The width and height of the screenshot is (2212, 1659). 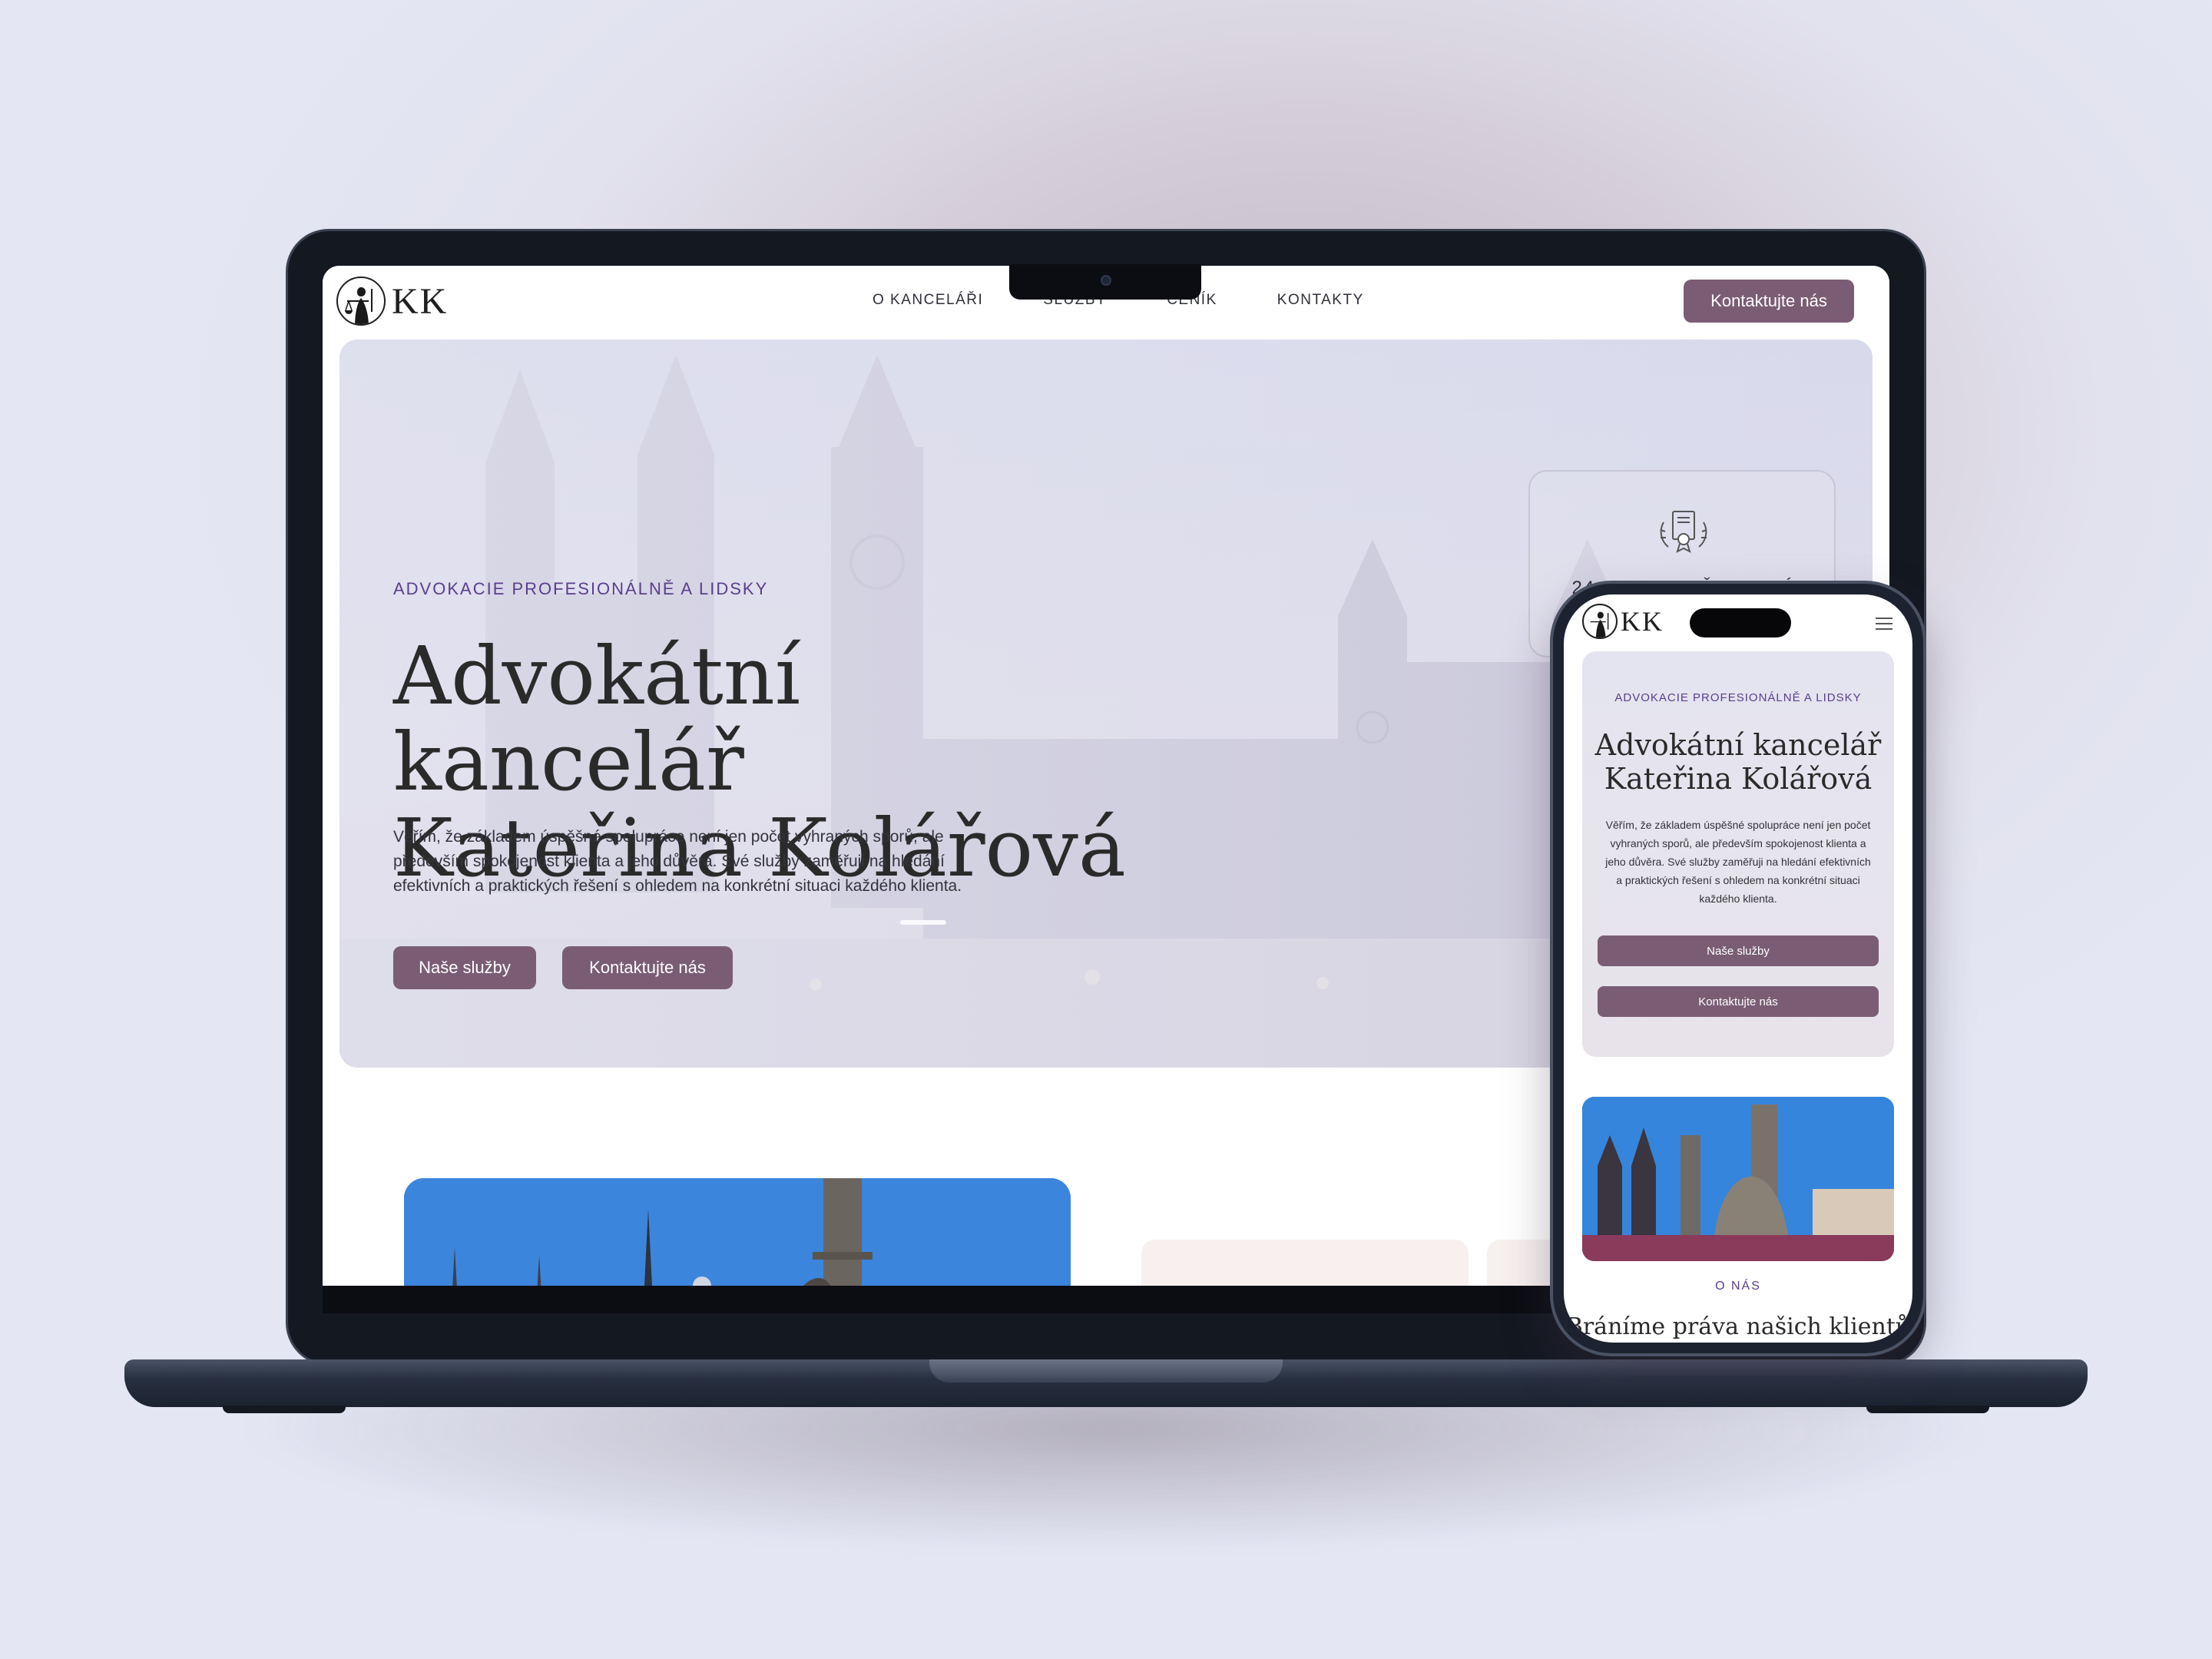 I want to click on mobile-hero-title-line1: Advokátní kancelář, so click(x=1738, y=745).